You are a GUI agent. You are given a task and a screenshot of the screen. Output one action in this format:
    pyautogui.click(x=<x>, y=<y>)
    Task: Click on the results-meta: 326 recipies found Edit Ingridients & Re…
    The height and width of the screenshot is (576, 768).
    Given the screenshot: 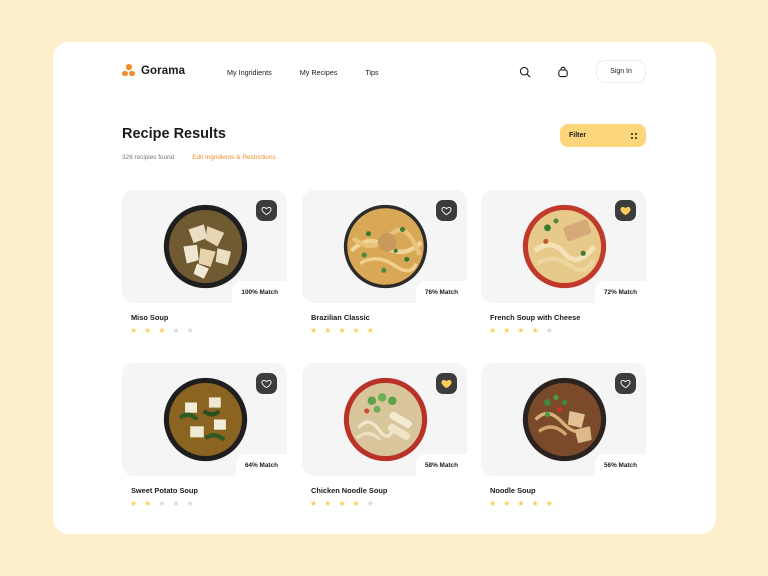 What is the action you would take?
    pyautogui.click(x=199, y=157)
    